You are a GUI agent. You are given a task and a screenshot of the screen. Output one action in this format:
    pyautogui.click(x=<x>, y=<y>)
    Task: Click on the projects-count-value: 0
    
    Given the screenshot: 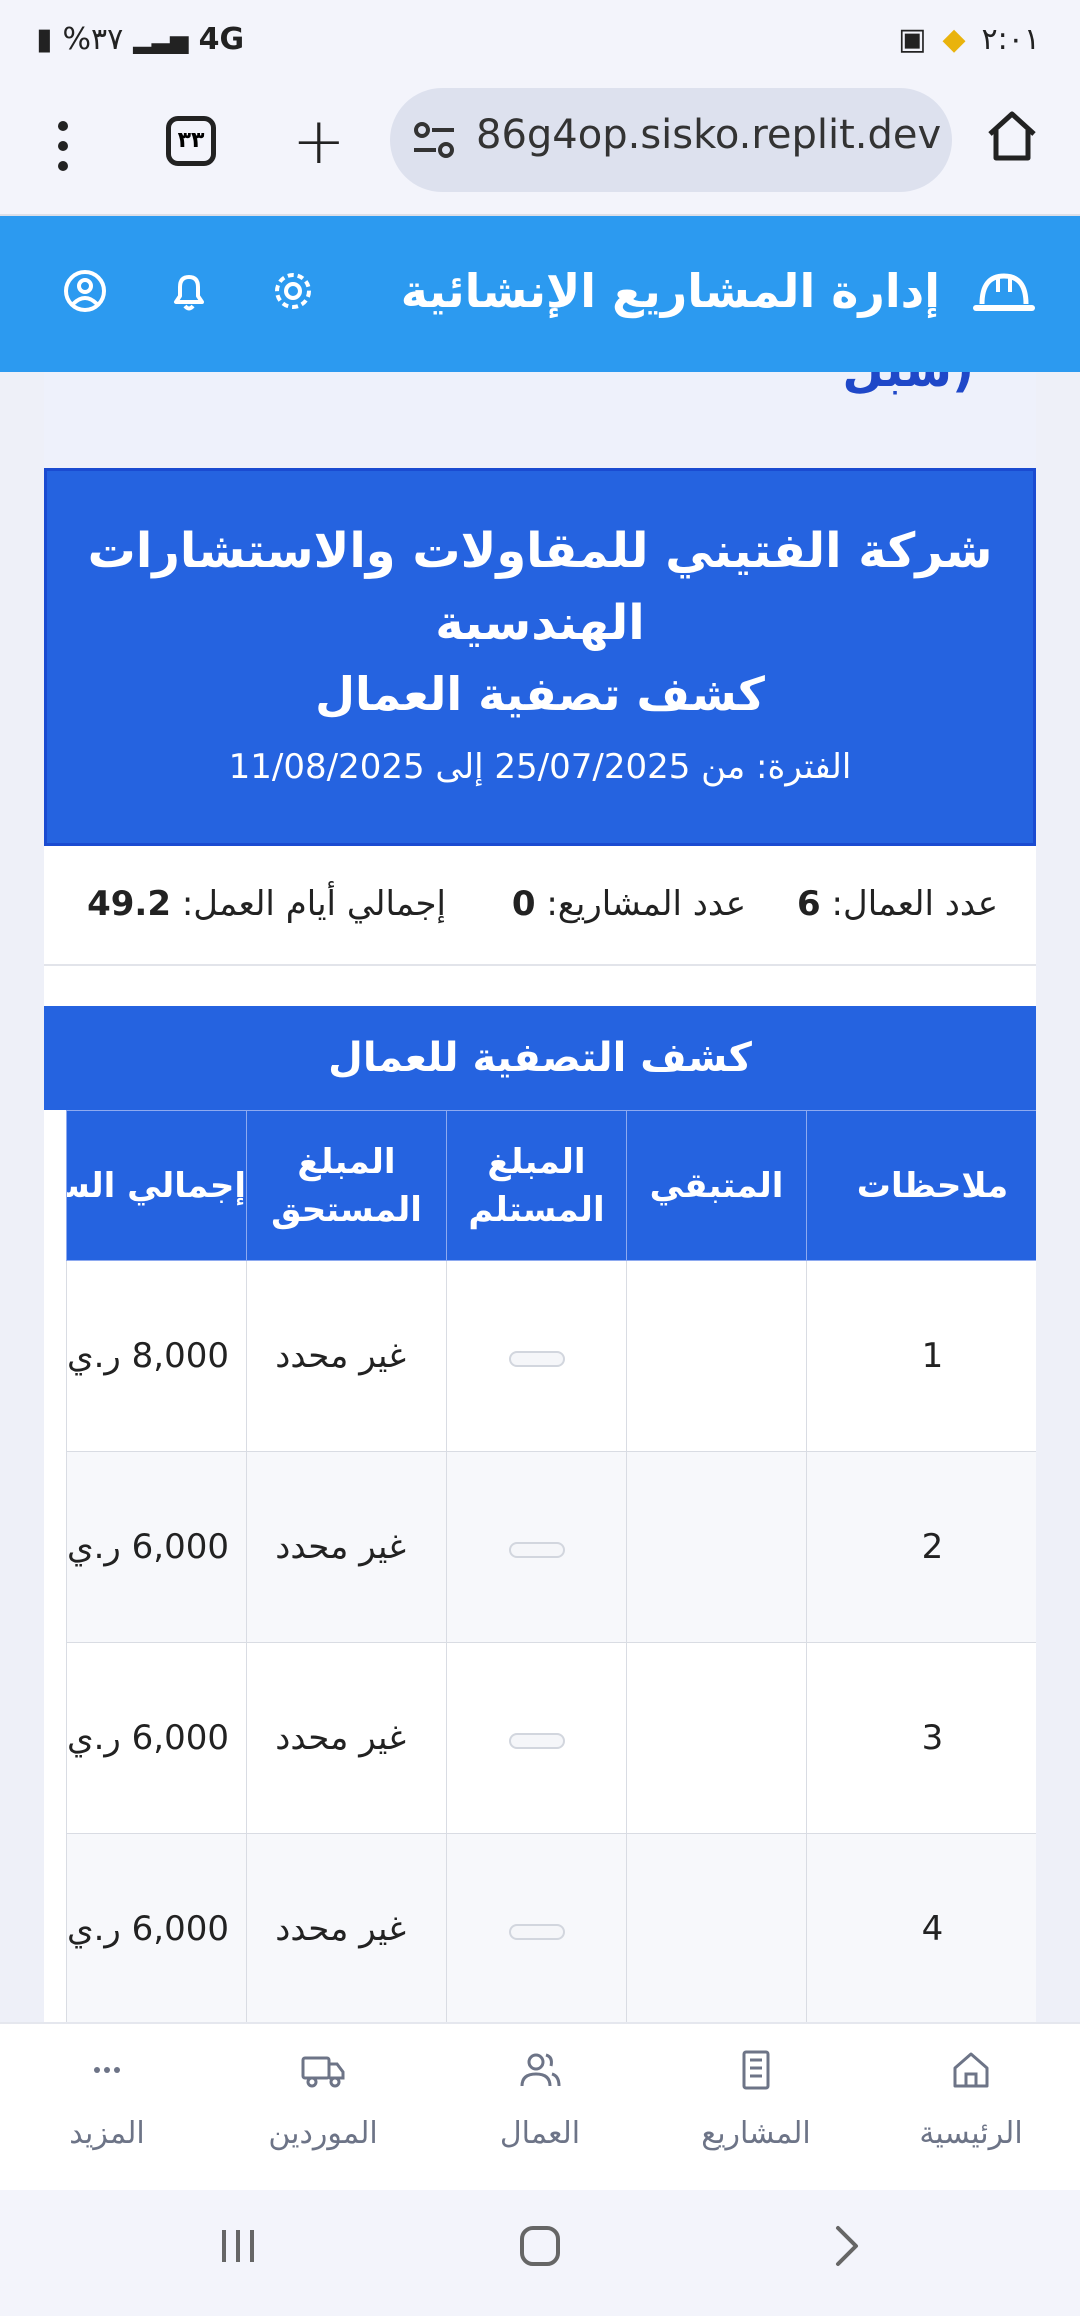 What is the action you would take?
    pyautogui.click(x=523, y=904)
    